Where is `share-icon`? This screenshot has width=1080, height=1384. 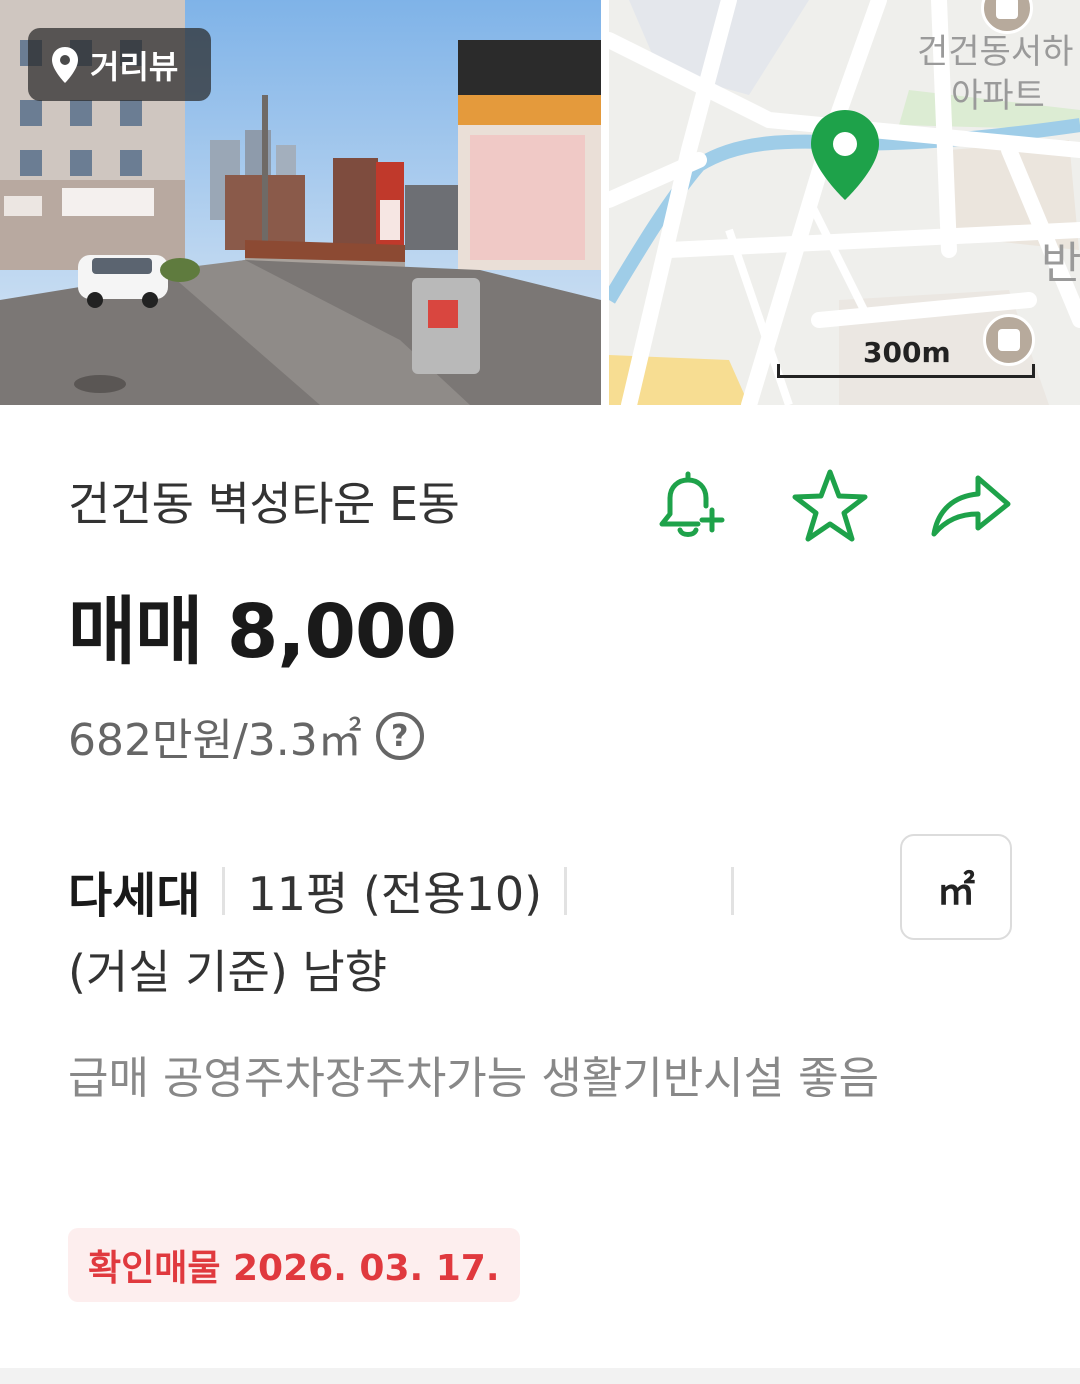 share-icon is located at coordinates (970, 508).